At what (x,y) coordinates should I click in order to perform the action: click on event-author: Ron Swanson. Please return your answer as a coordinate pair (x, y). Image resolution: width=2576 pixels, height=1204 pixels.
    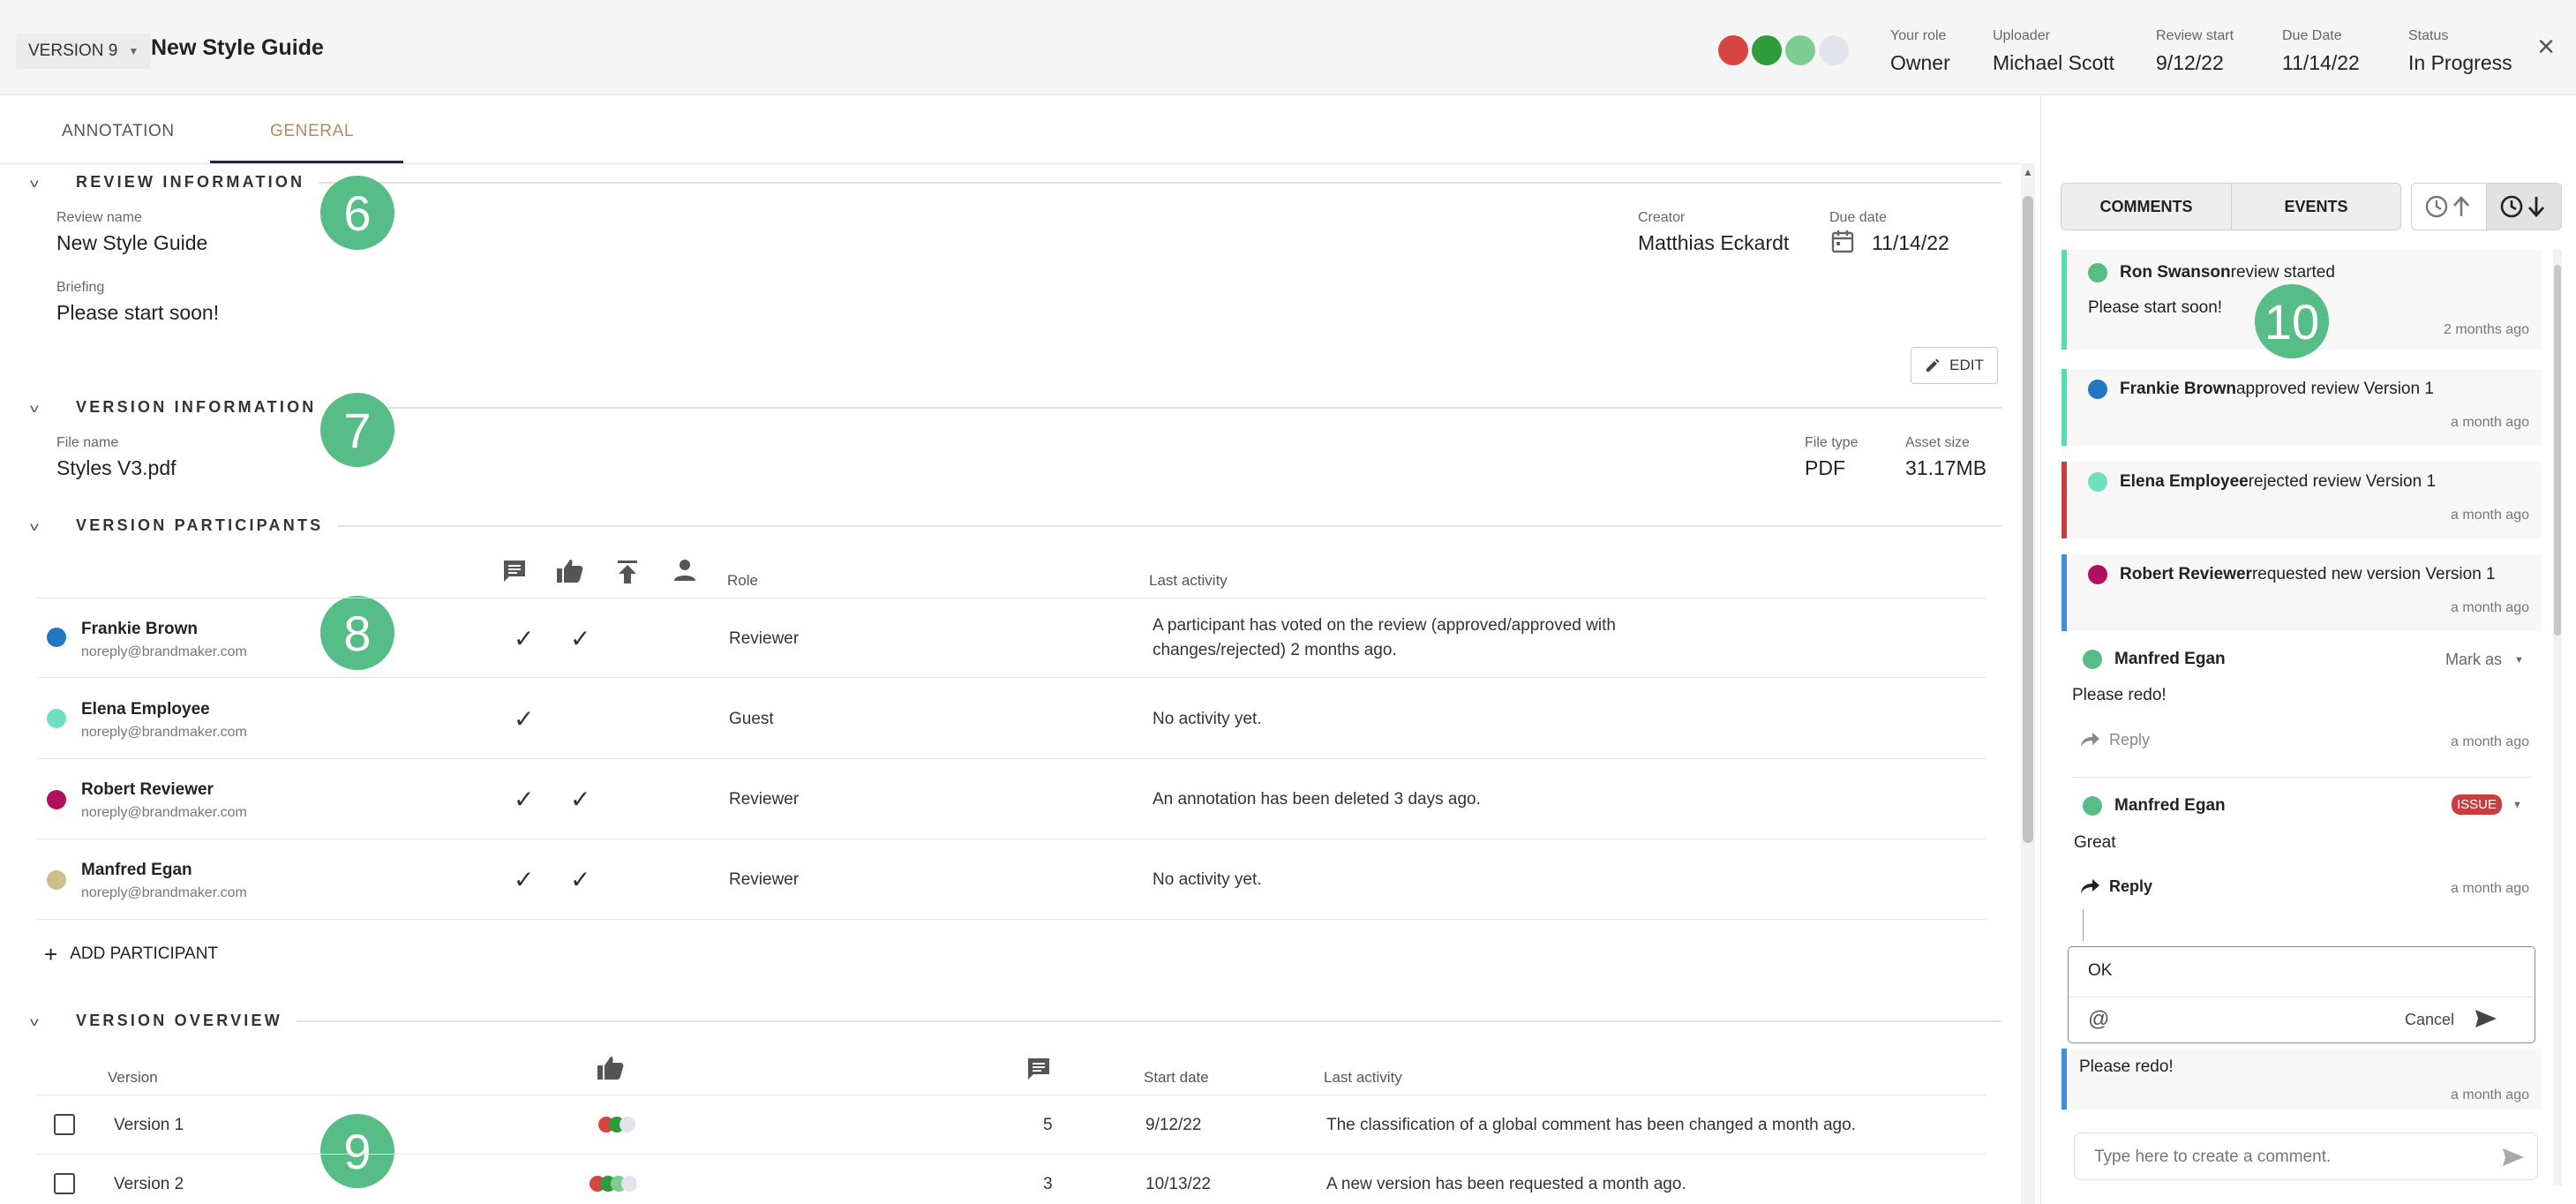
    Looking at the image, I should click on (2175, 272).